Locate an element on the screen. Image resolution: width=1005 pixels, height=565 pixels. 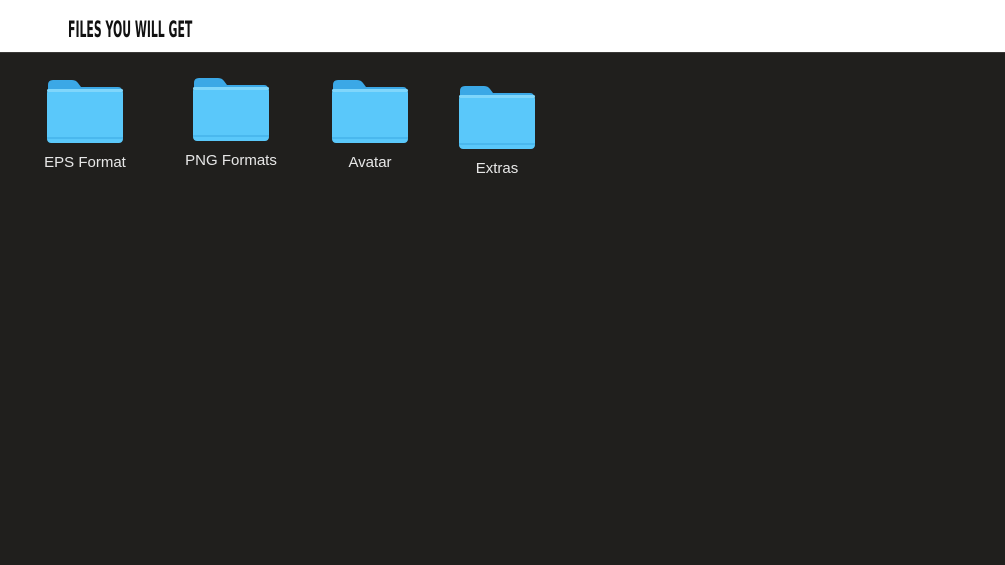
page-title: FILES YOU WILL GET is located at coordinates (130, 30).